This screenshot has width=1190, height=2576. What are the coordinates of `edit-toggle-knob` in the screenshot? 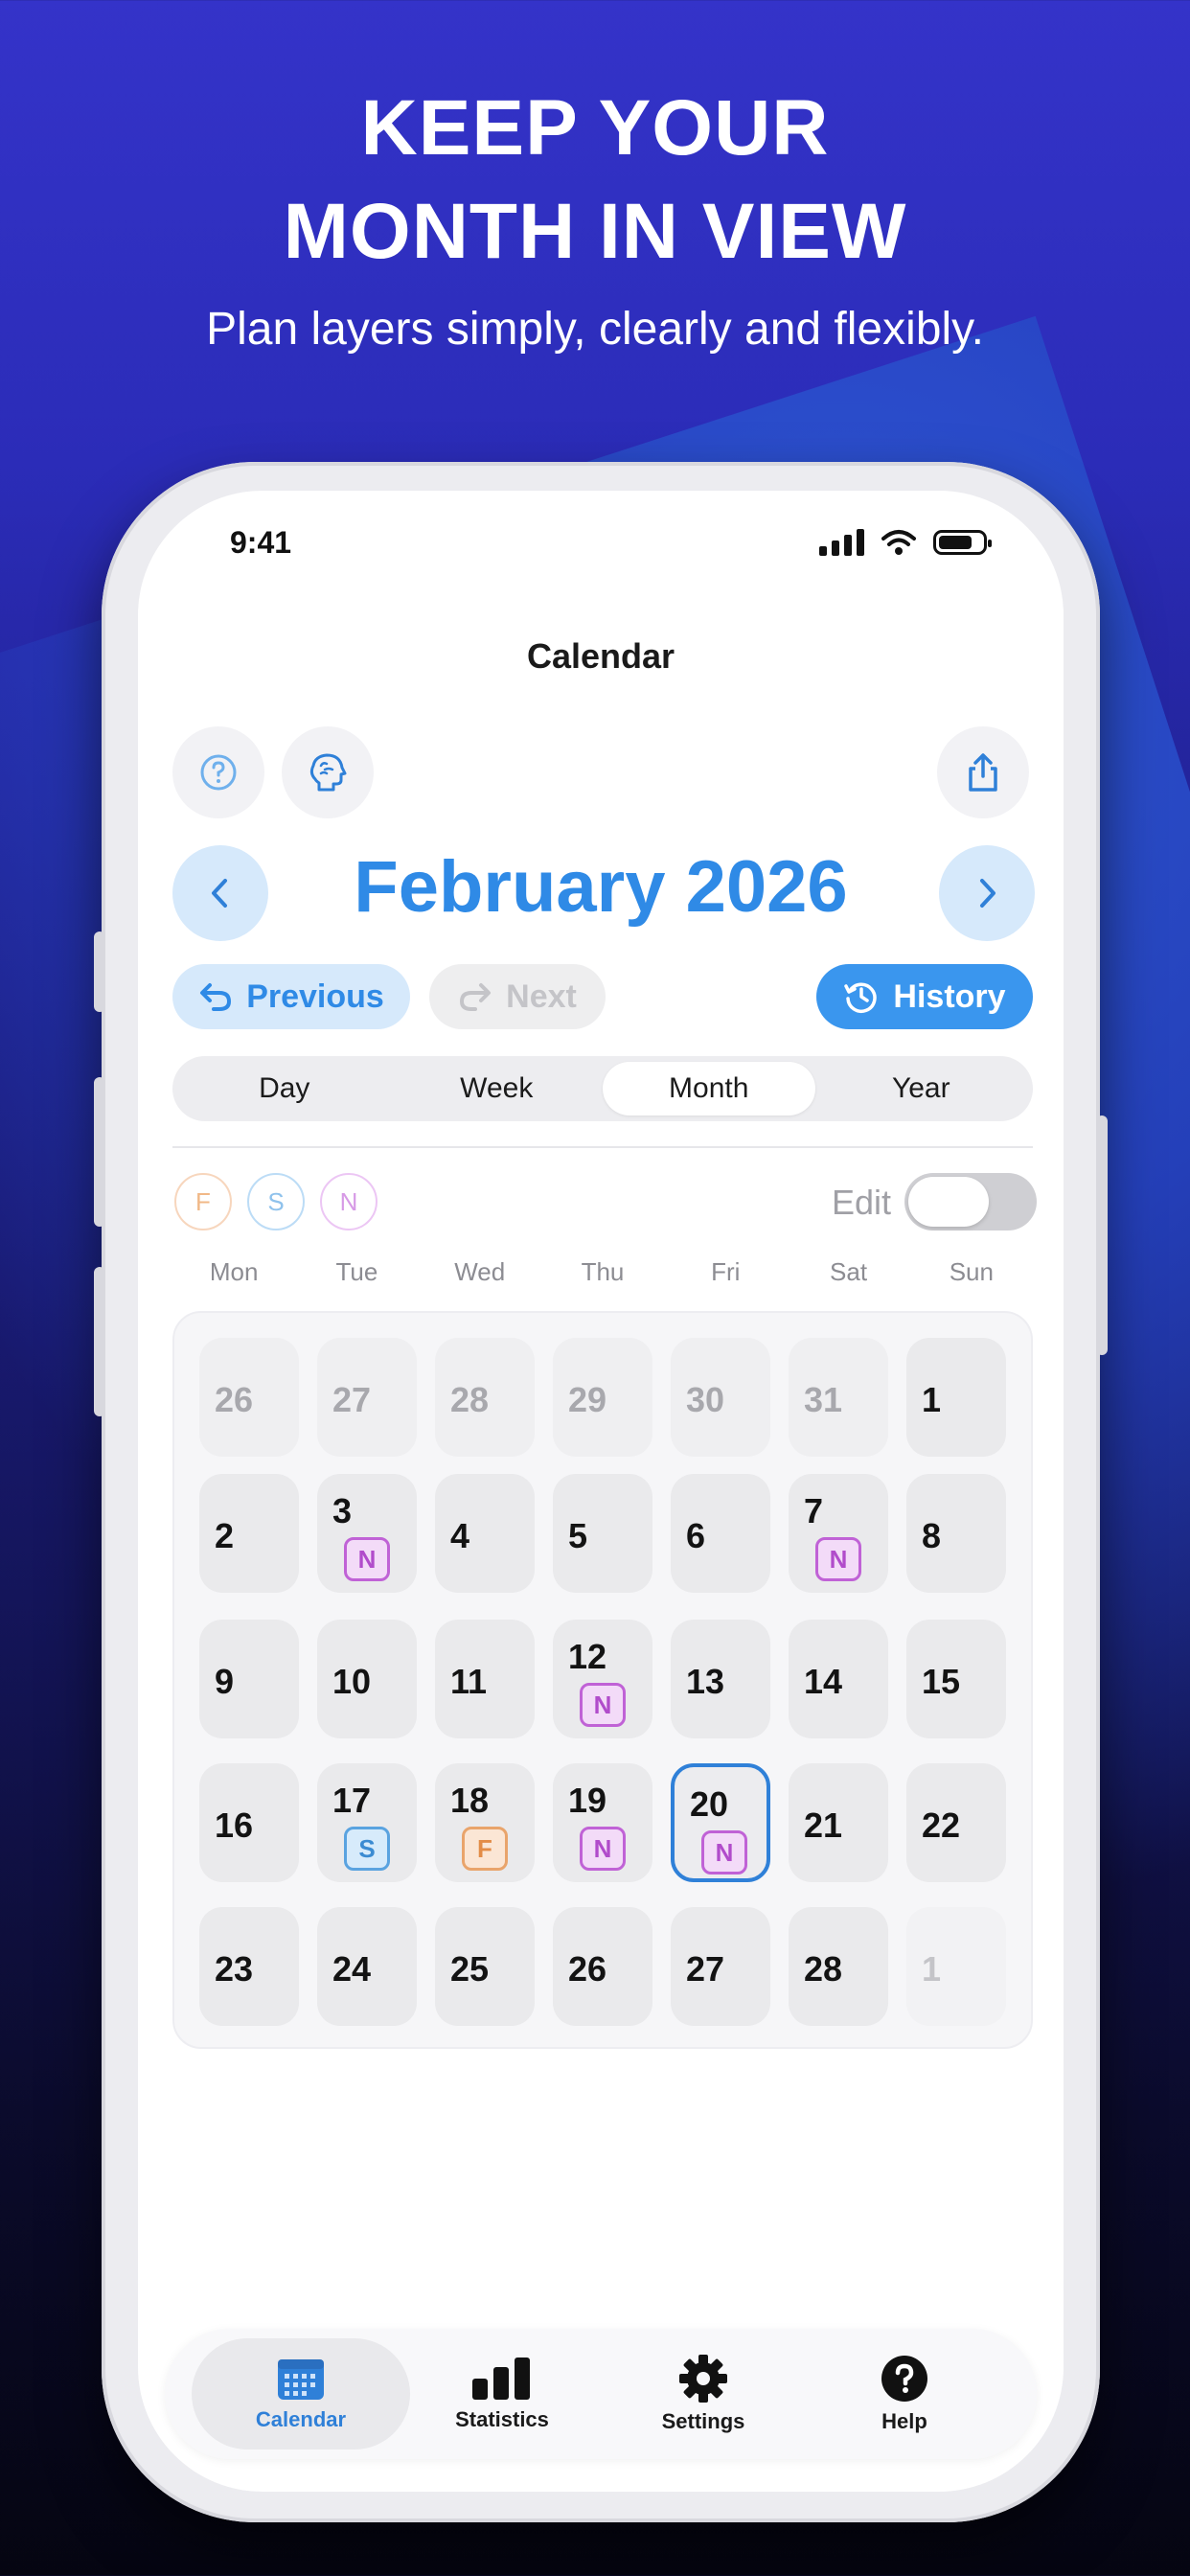 It's located at (949, 1202).